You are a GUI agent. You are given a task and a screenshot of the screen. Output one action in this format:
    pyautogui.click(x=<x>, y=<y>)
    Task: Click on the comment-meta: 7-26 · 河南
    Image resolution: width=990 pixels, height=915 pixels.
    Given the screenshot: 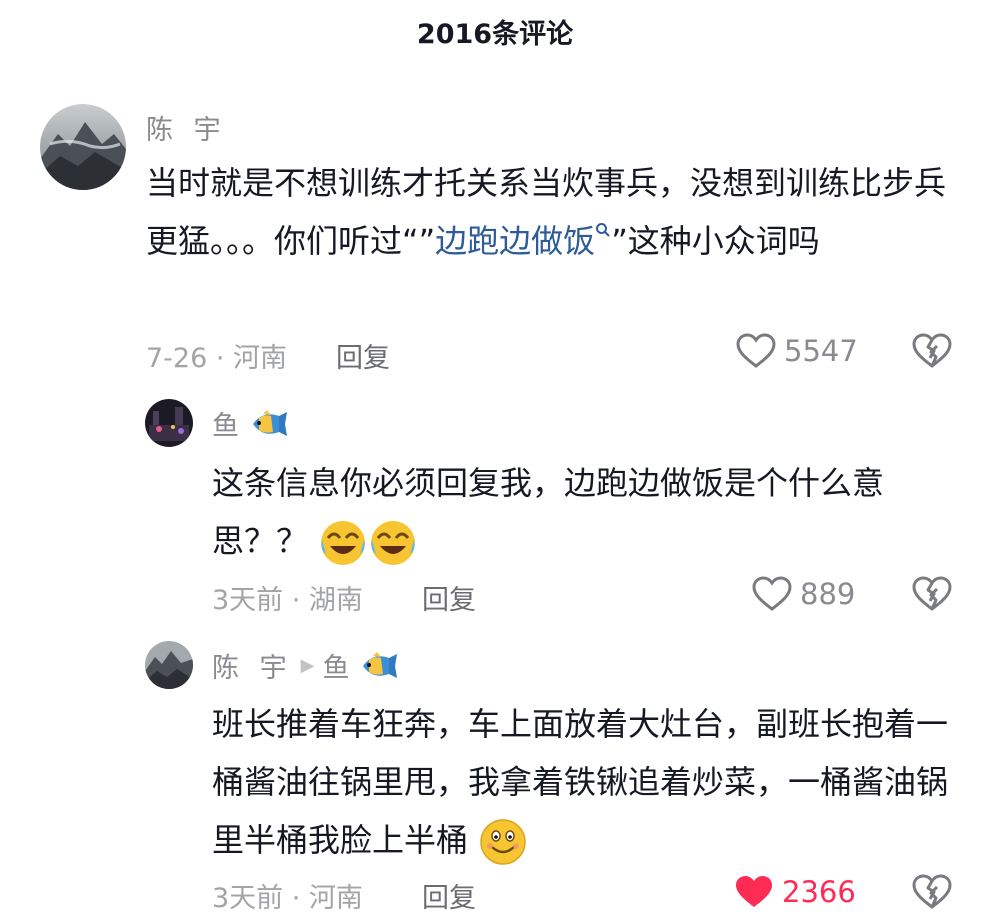 What is the action you would take?
    pyautogui.click(x=217, y=358)
    